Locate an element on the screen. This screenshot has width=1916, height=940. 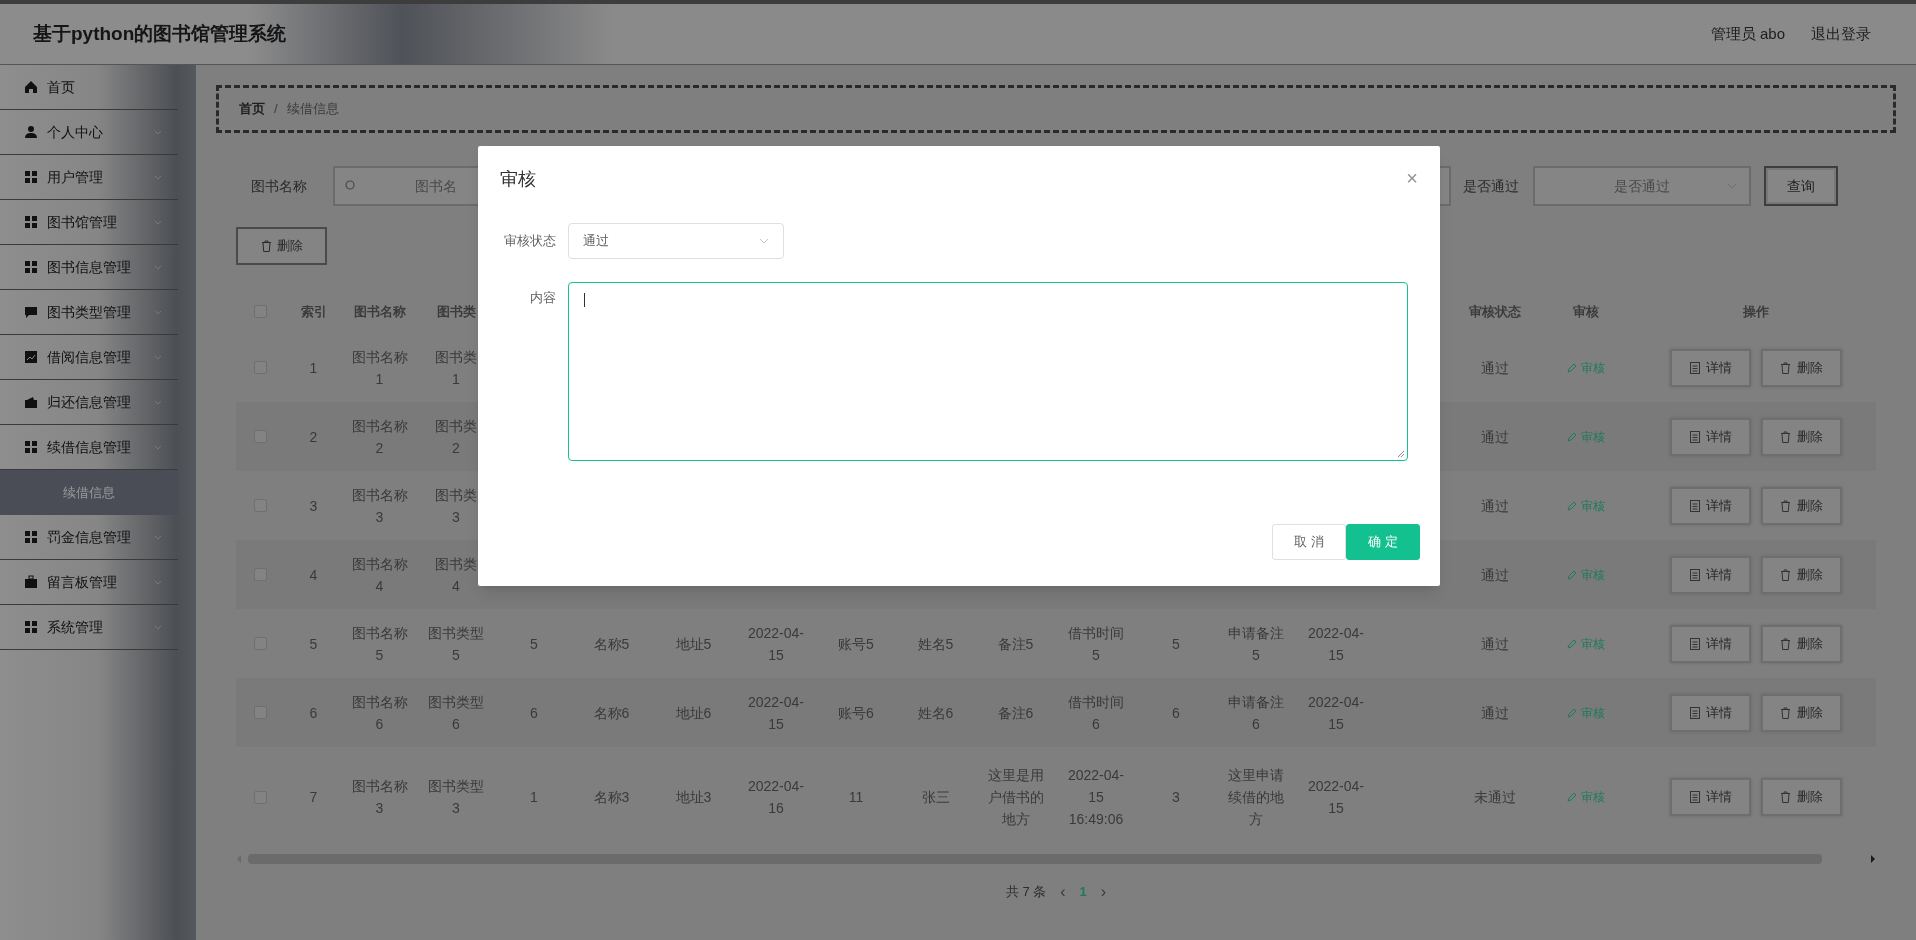
table-cell-text: 2 is located at coordinates (313, 437).